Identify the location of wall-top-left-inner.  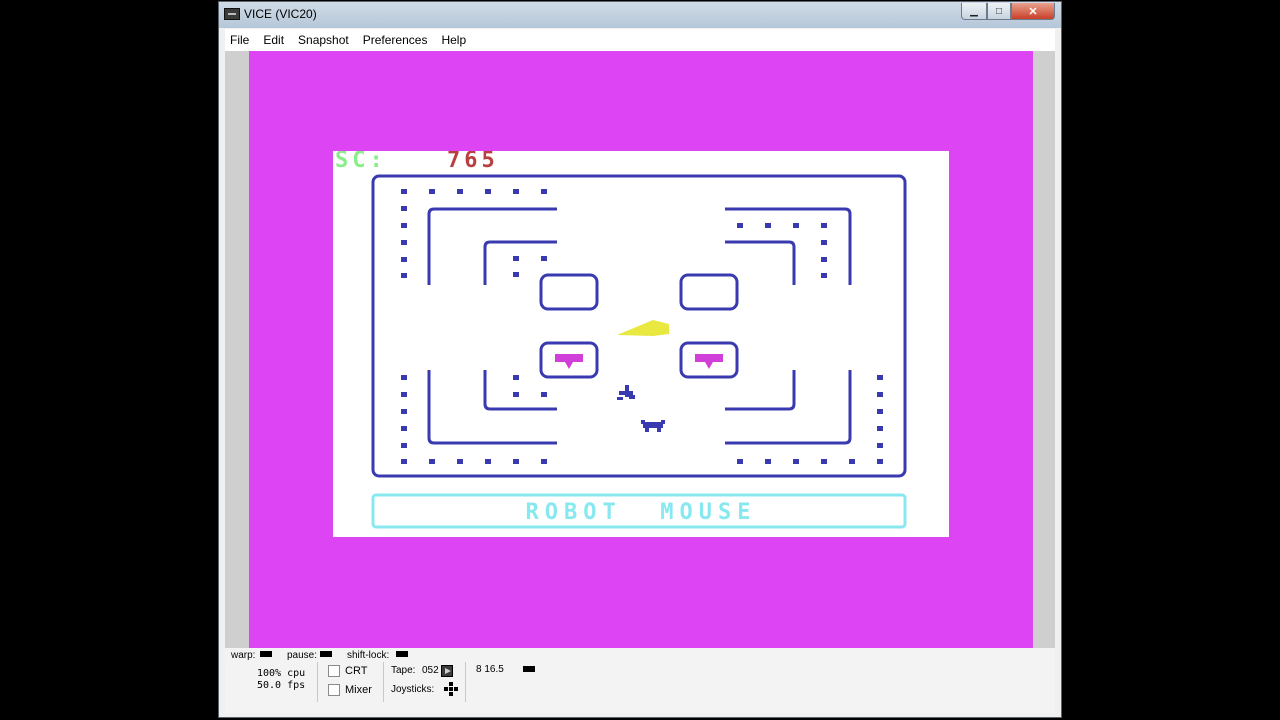
(520, 262).